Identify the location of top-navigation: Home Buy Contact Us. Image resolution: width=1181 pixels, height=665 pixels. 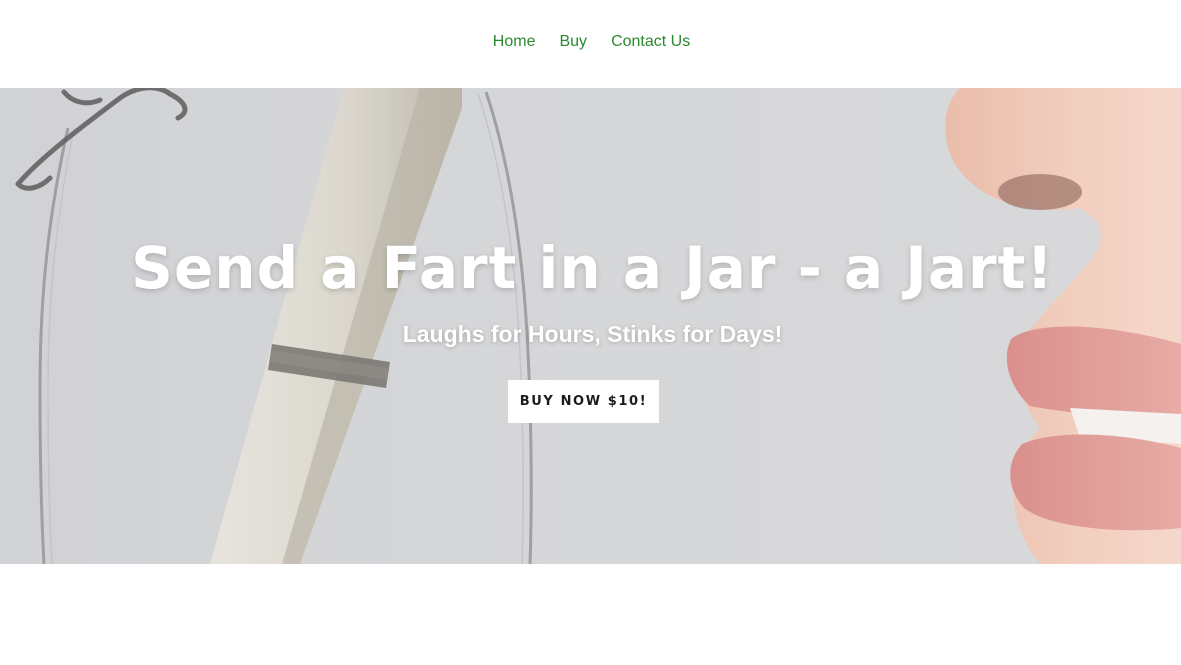
(590, 44).